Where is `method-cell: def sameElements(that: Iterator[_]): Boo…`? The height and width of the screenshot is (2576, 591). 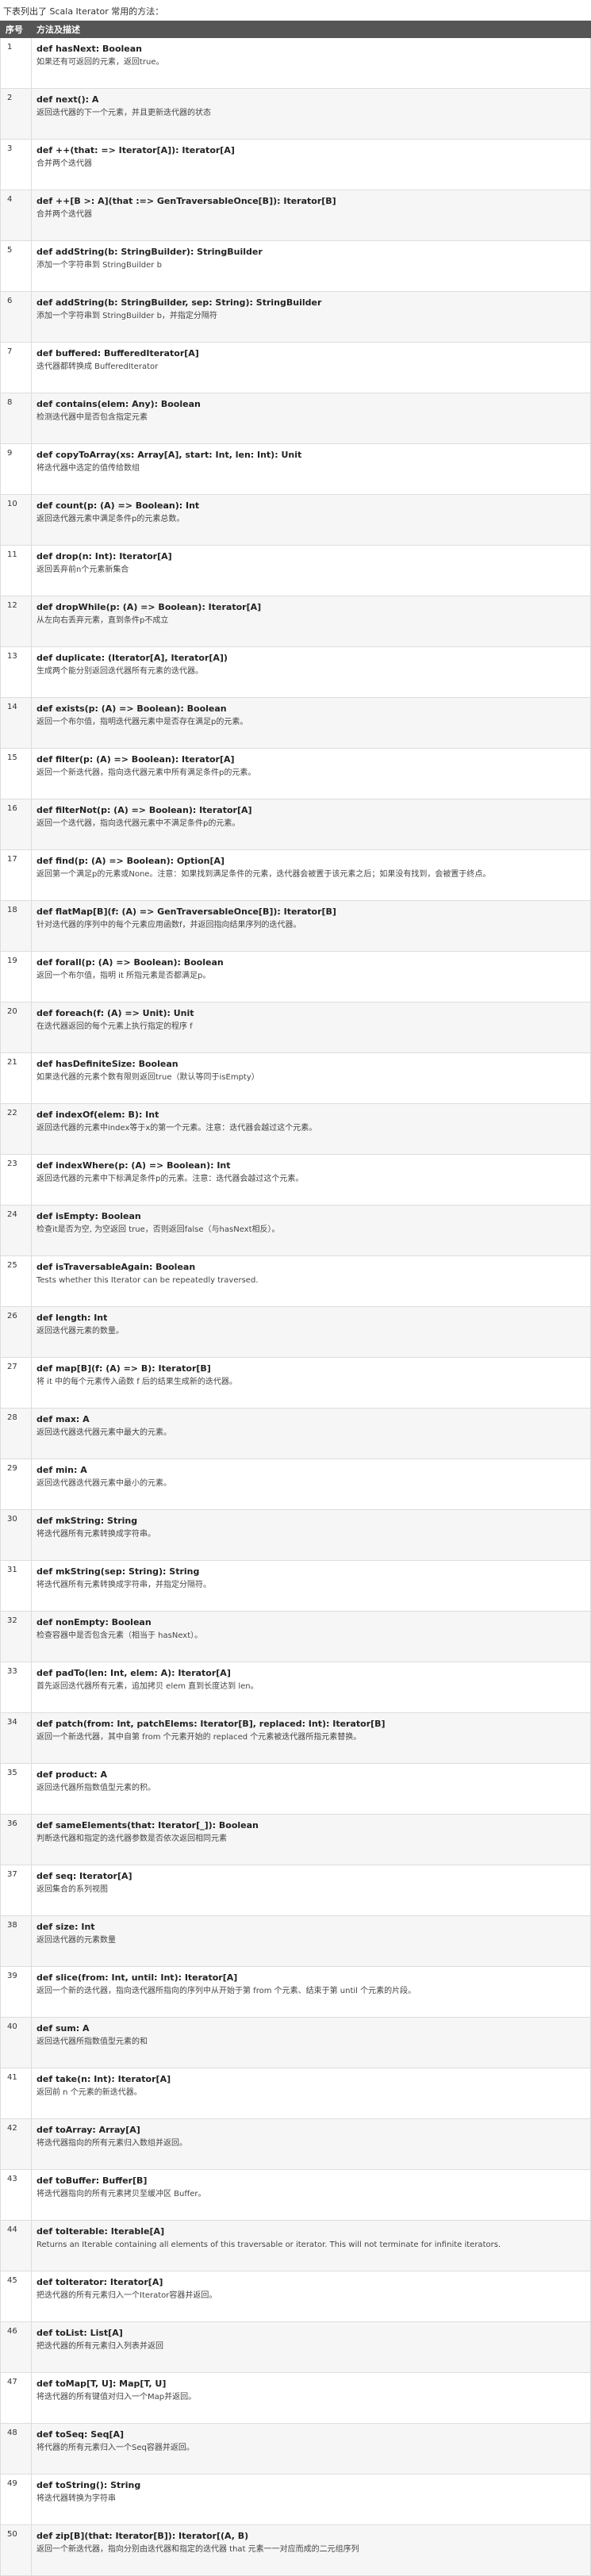
method-cell: def sameElements(that: Iterator[_]): Boo… is located at coordinates (311, 1840).